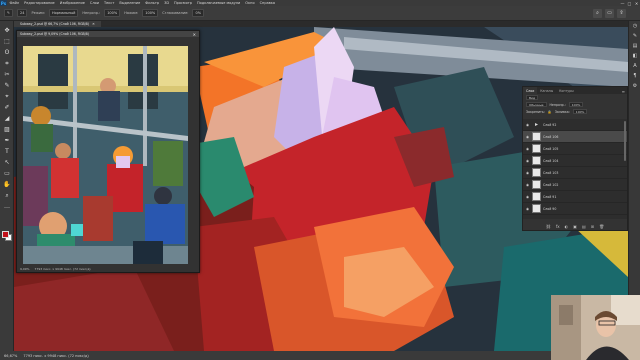  What do you see at coordinates (150, 13) in the screenshot?
I see `flow-field: 100%` at bounding box center [150, 13].